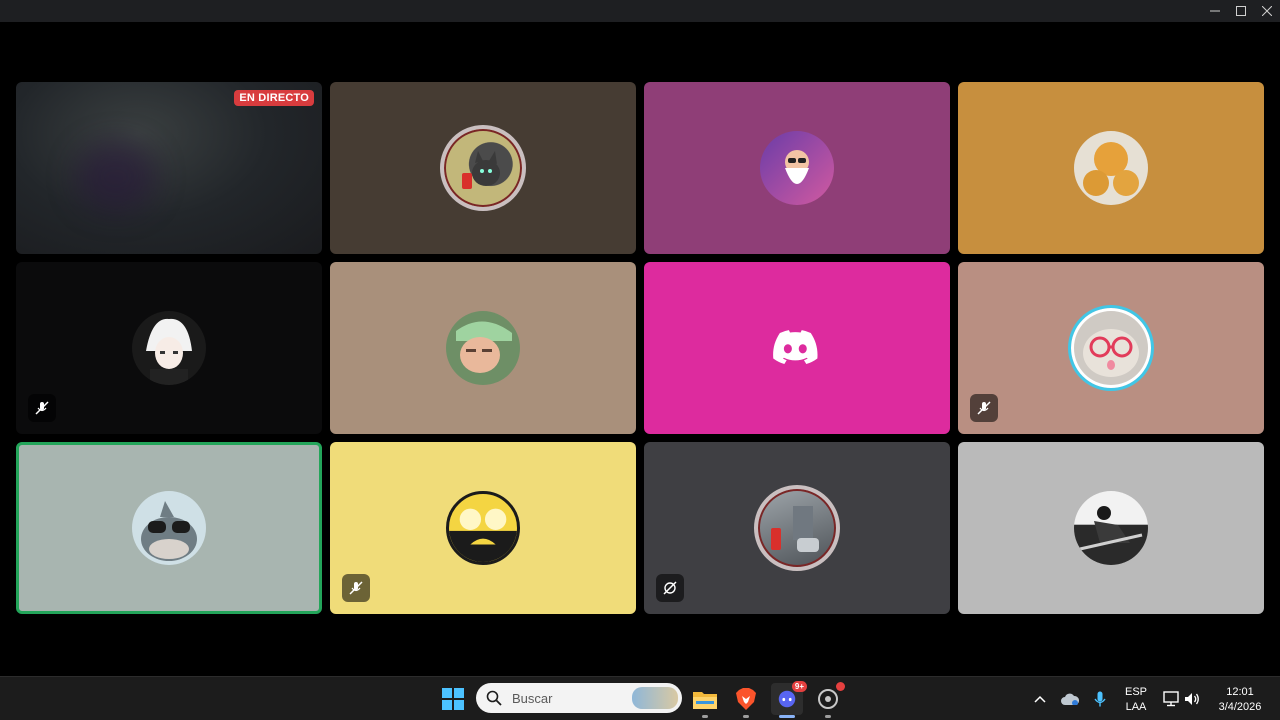 The image size is (1280, 720). I want to click on bread-avatar, so click(1111, 168).